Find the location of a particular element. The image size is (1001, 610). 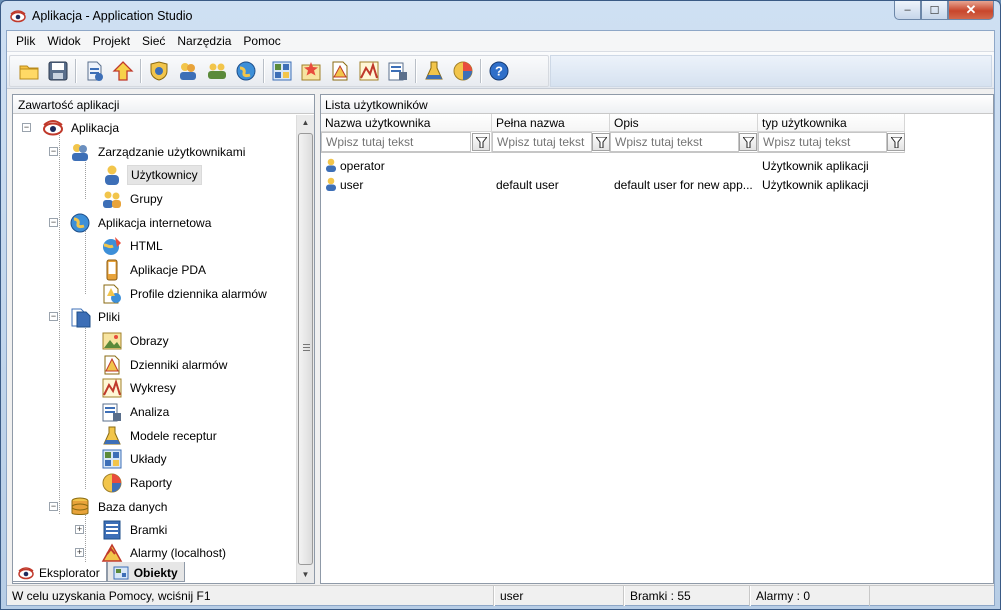

column-header-description: Opis is located at coordinates (684, 123).